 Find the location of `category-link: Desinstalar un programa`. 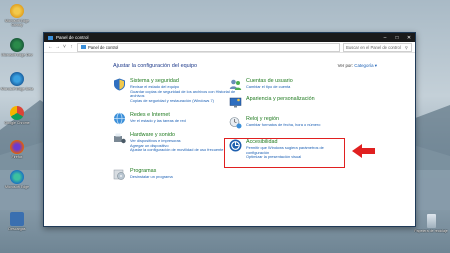

category-link: Desinstalar un programa is located at coordinates (151, 177).